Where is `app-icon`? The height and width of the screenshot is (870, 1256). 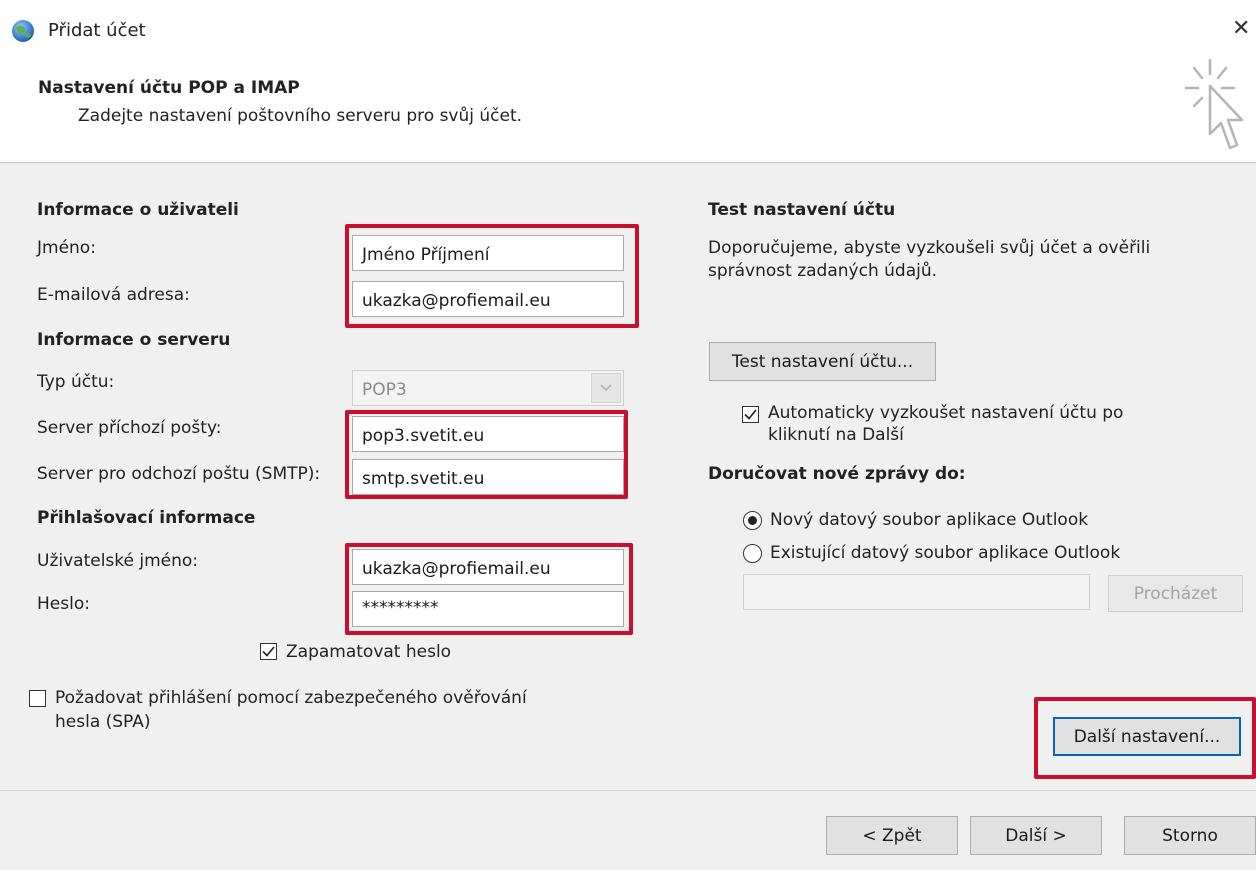
app-icon is located at coordinates (23, 31).